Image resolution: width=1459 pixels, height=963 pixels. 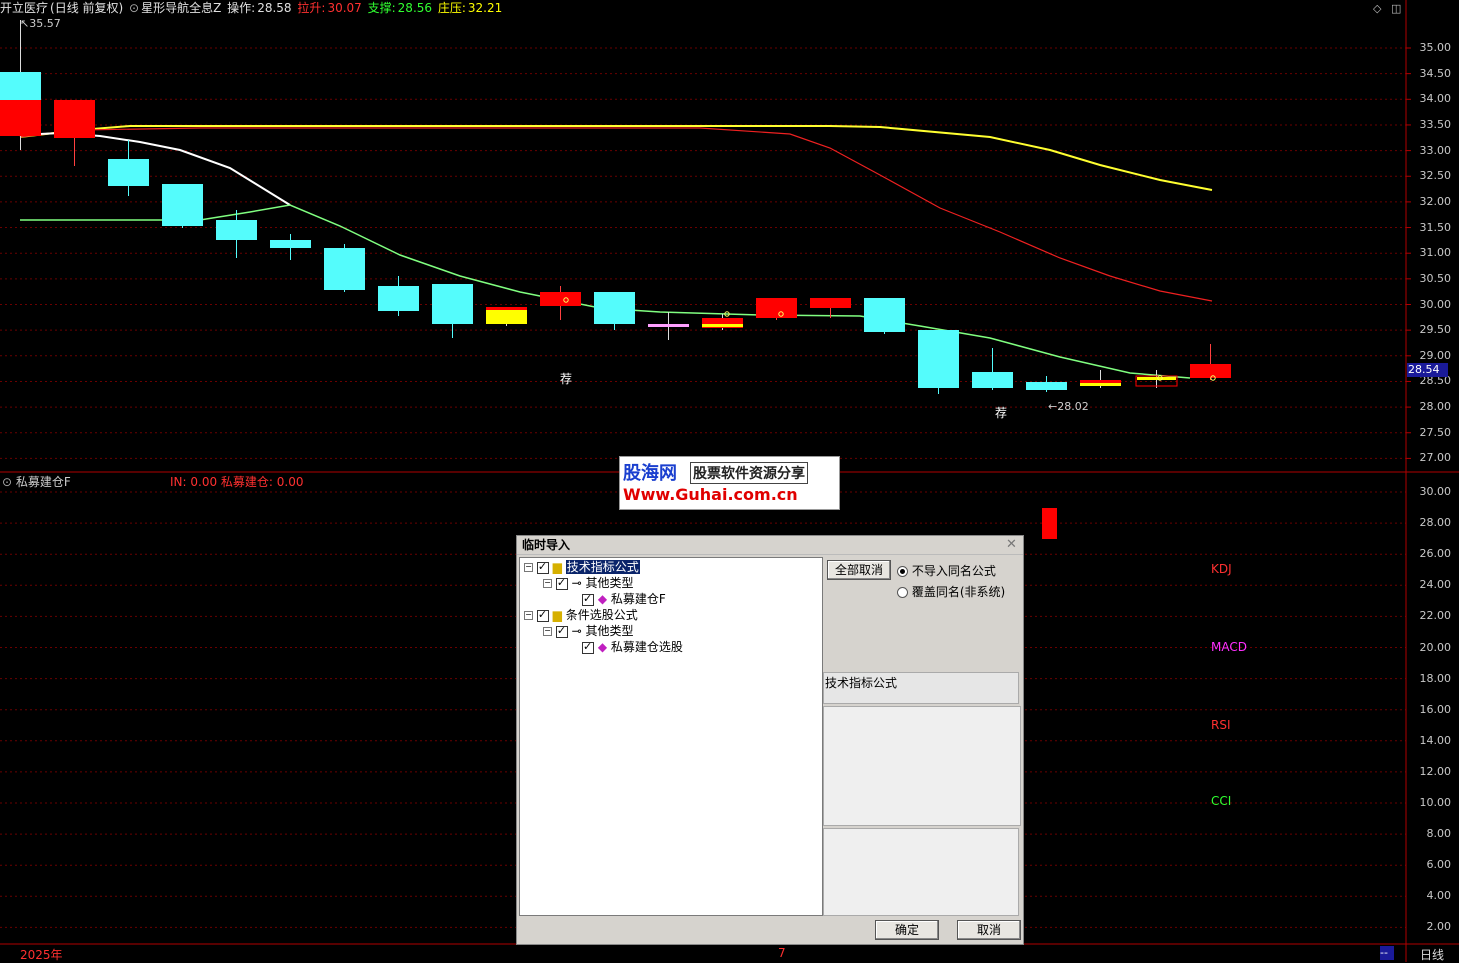 What do you see at coordinates (989, 930) in the screenshot?
I see `cancel-button: 取消` at bounding box center [989, 930].